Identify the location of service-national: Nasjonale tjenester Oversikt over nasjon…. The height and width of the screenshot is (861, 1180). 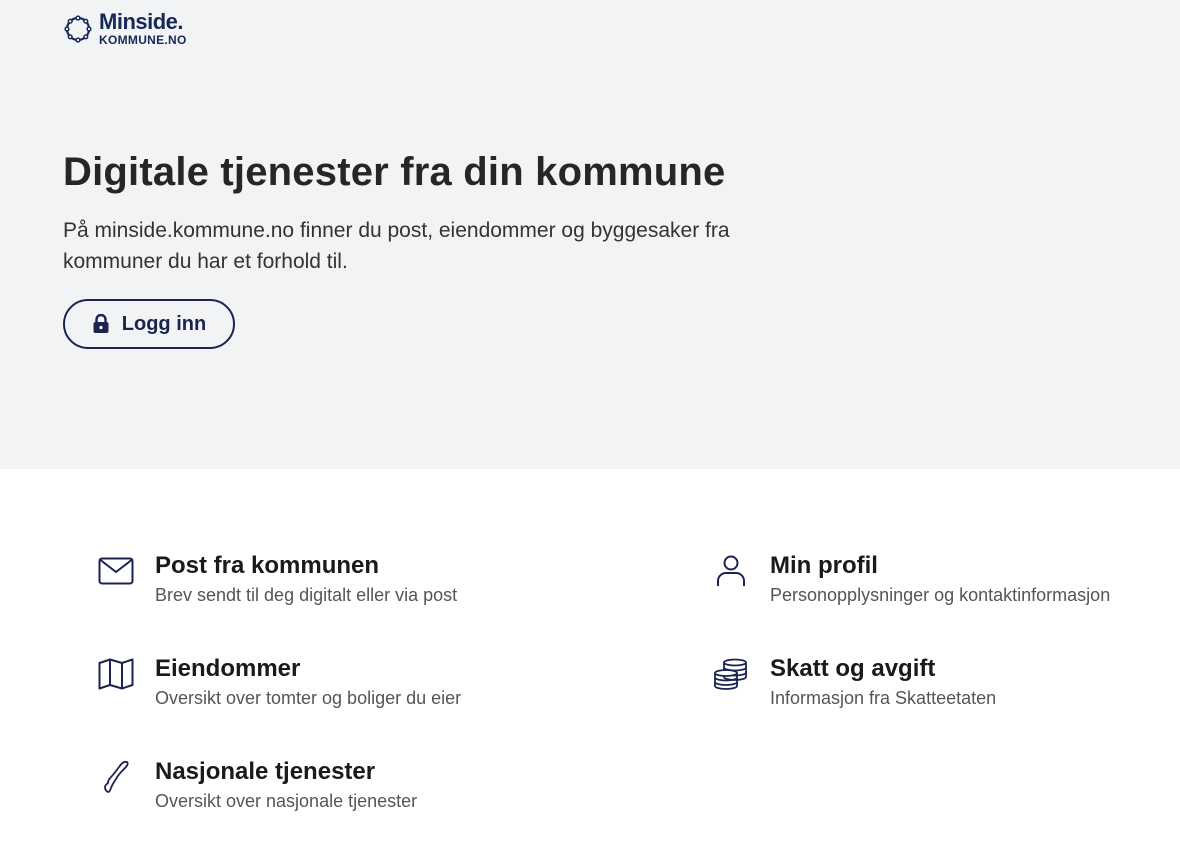
(257, 785).